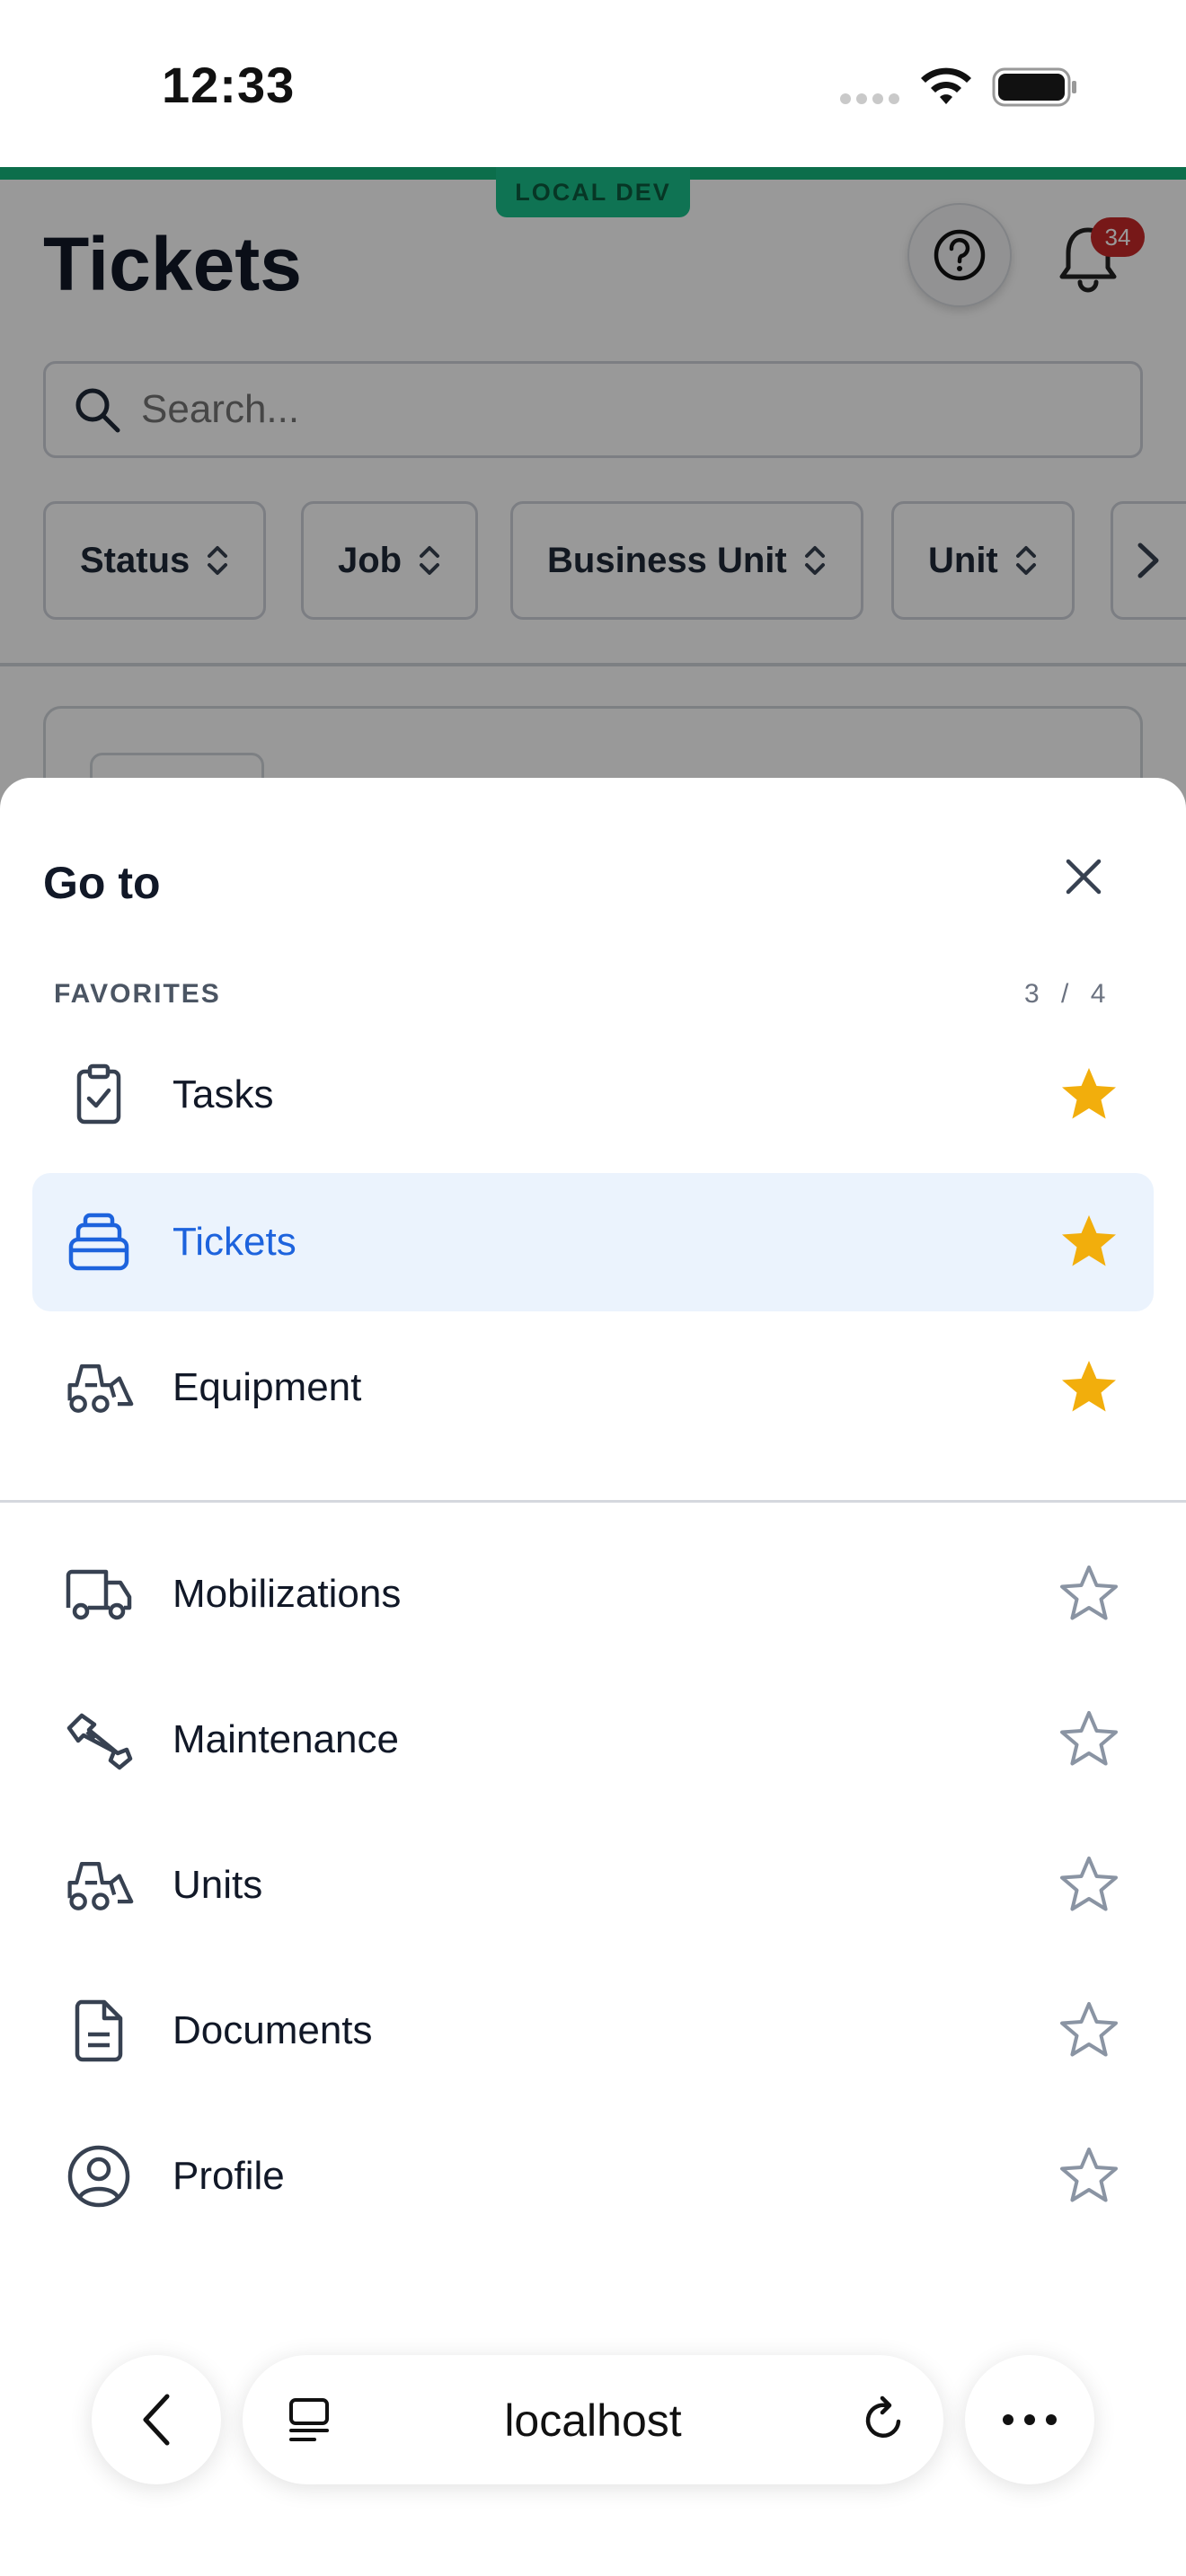 The height and width of the screenshot is (2576, 1186). I want to click on address-bar: localhost, so click(593, 2419).